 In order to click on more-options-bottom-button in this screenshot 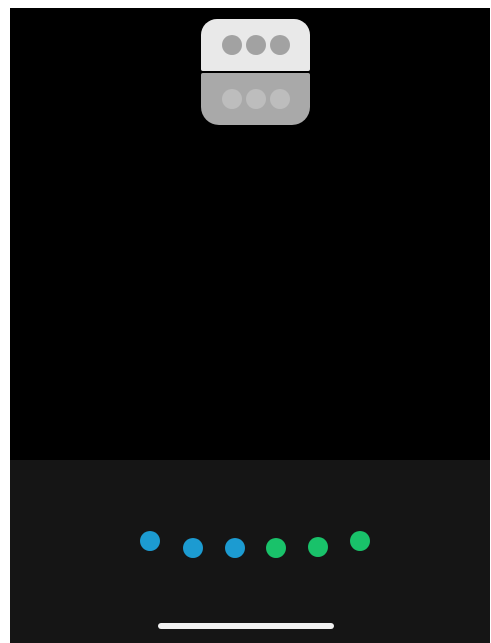, I will do `click(255, 99)`.